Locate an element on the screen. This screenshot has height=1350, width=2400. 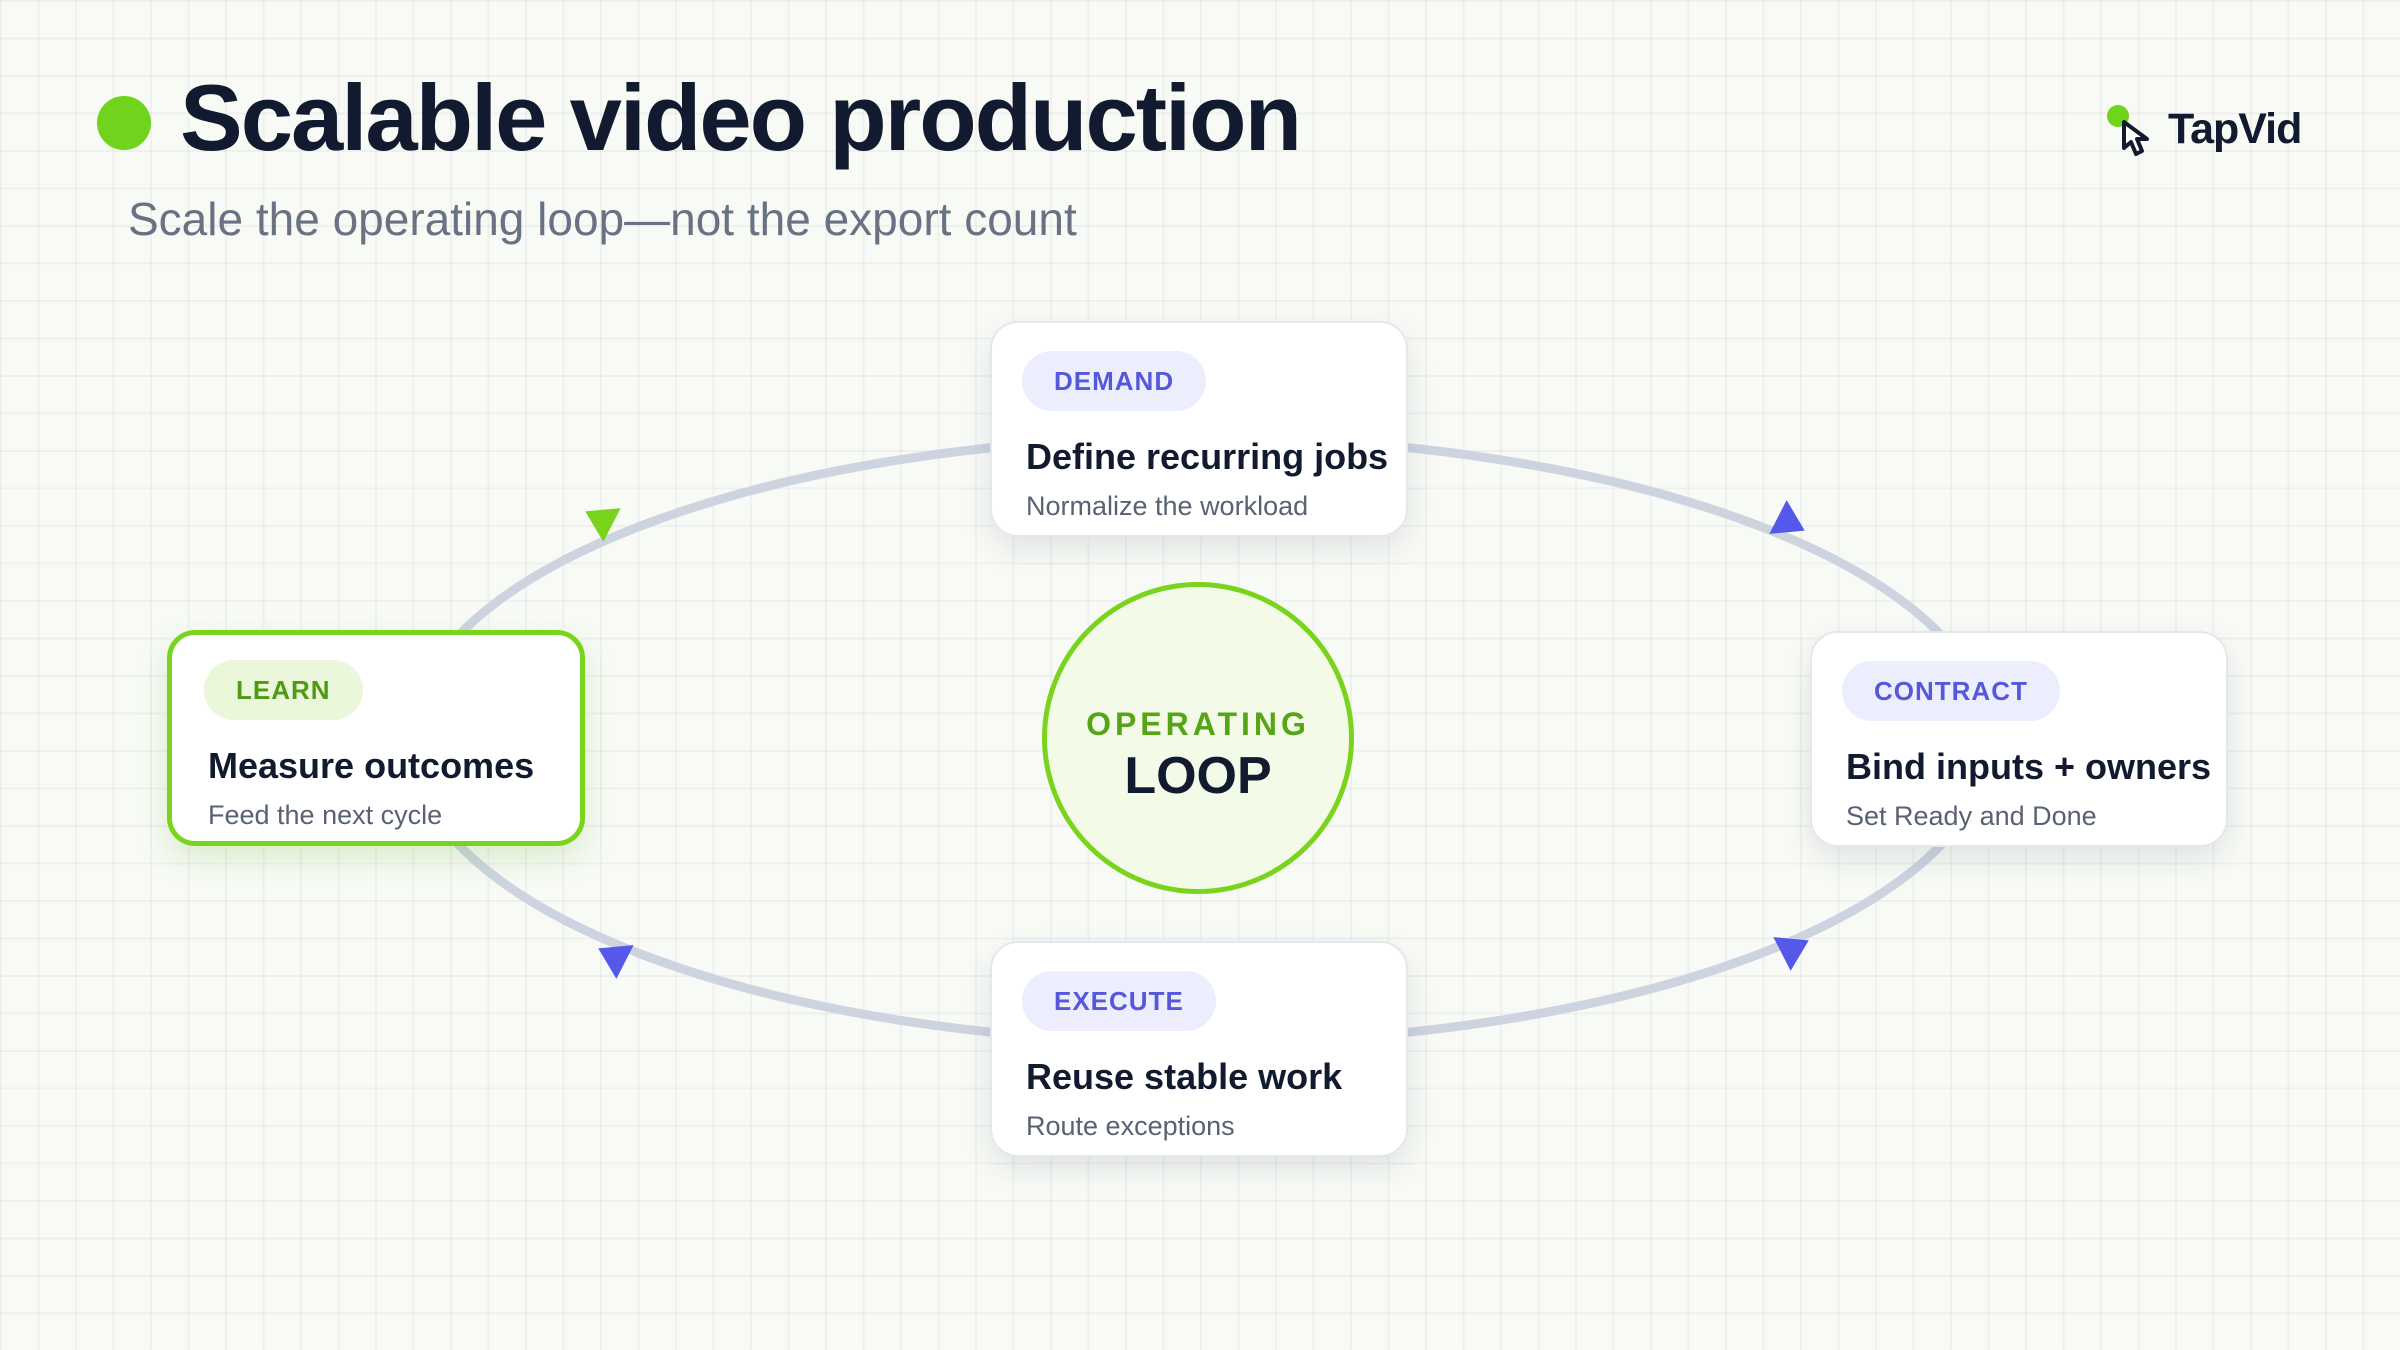
stage-title-contract: Bind inputs + owners is located at coordinates (2029, 766).